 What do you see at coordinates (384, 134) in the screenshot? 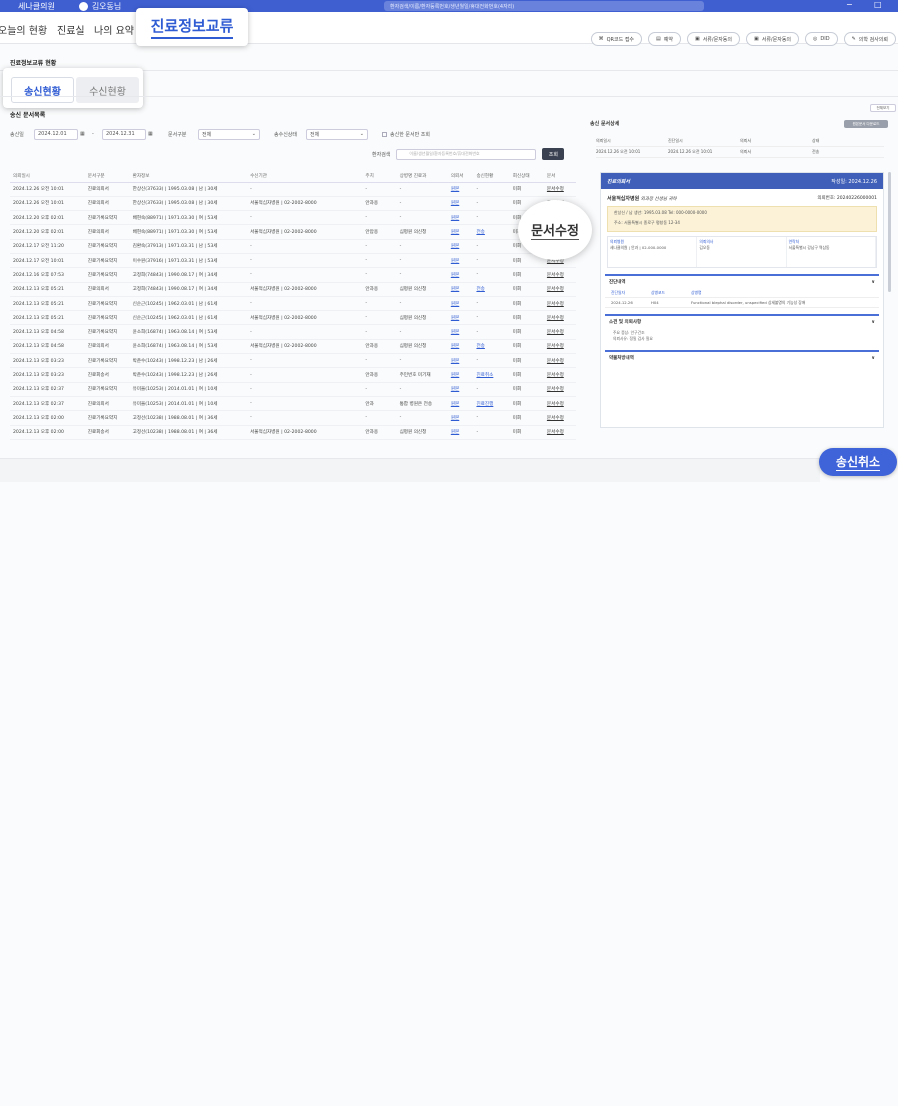
I see `sent-only-checkbox` at bounding box center [384, 134].